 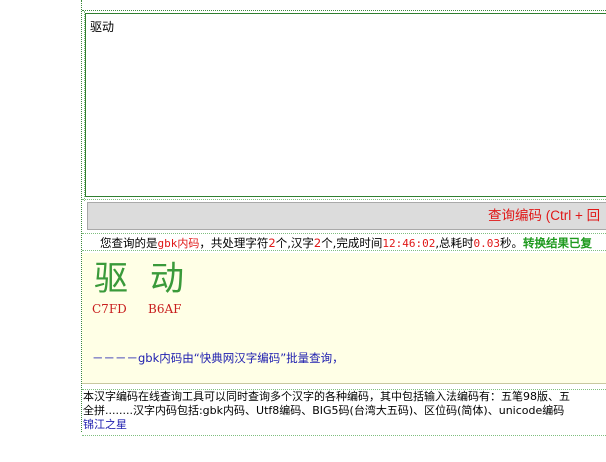 I want to click on result-code: B6AF, so click(x=165, y=309).